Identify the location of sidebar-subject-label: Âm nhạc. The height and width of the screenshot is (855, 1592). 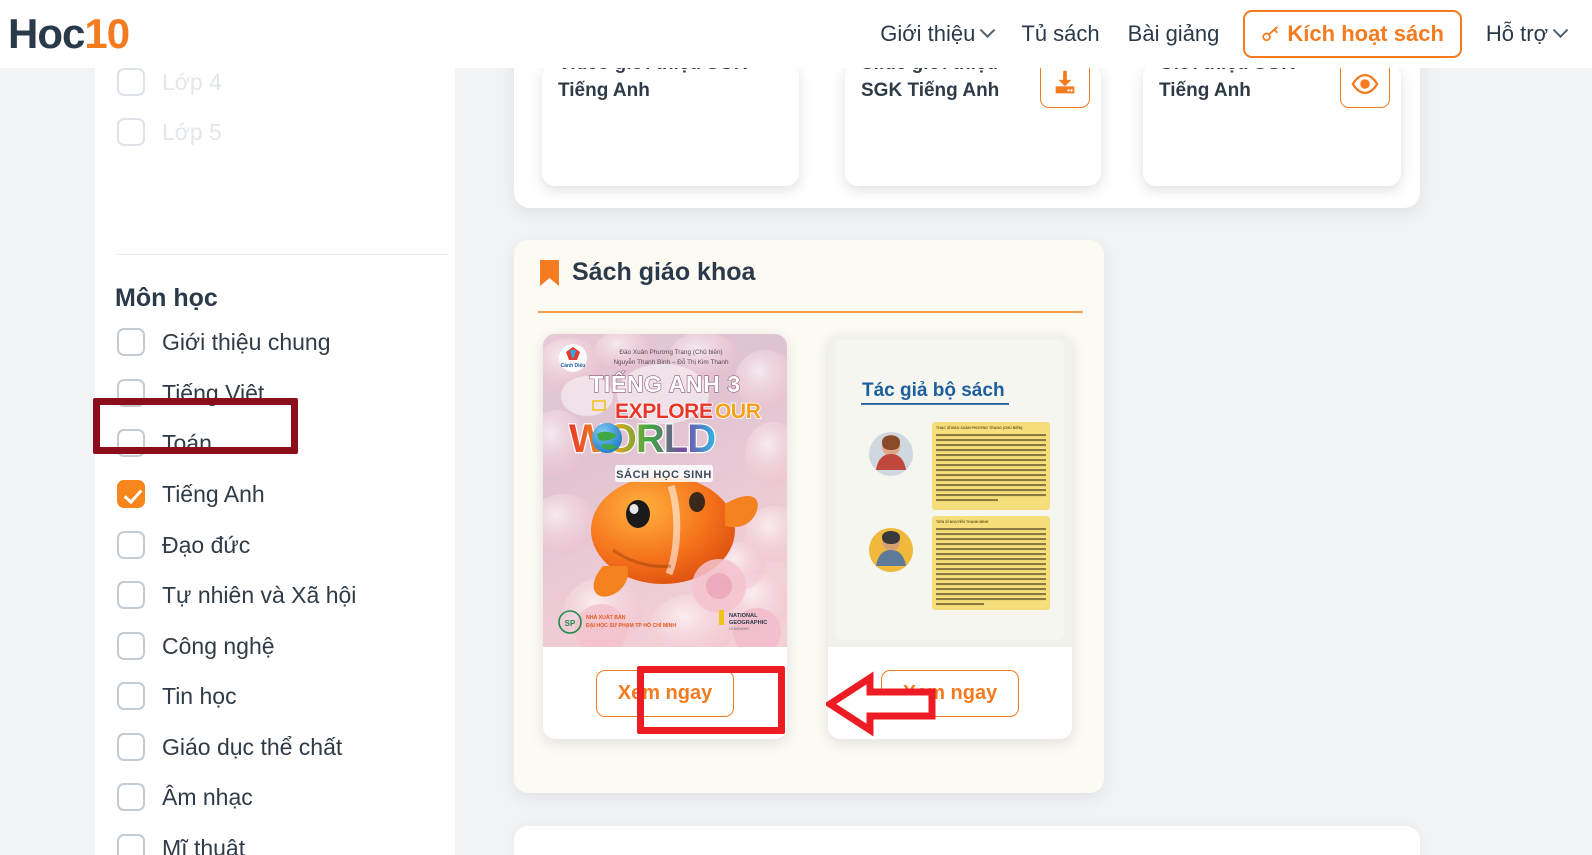
(207, 796).